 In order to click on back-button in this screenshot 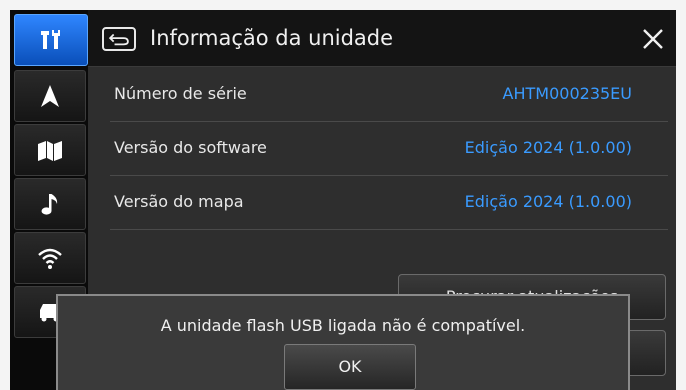, I will do `click(119, 39)`.